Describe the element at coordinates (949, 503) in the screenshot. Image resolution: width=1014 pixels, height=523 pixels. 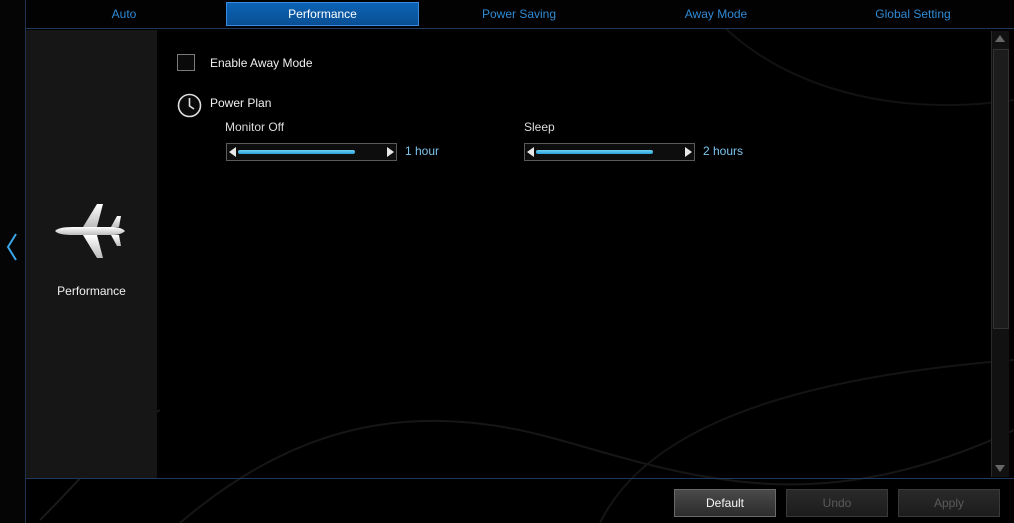
I see `apply-button: Apply` at that location.